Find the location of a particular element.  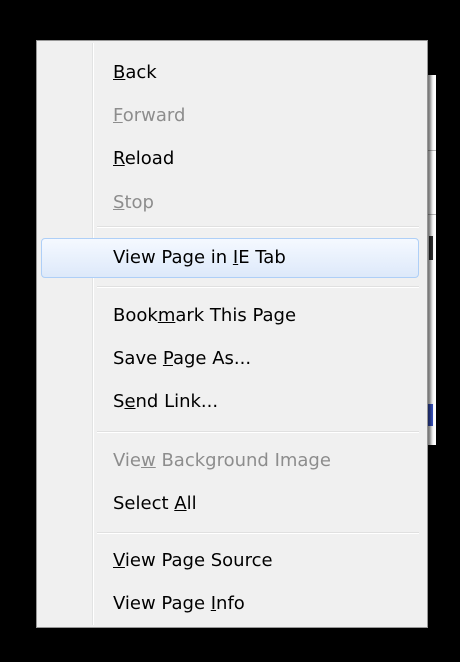

menu-item-label: S is located at coordinates (119, 401).